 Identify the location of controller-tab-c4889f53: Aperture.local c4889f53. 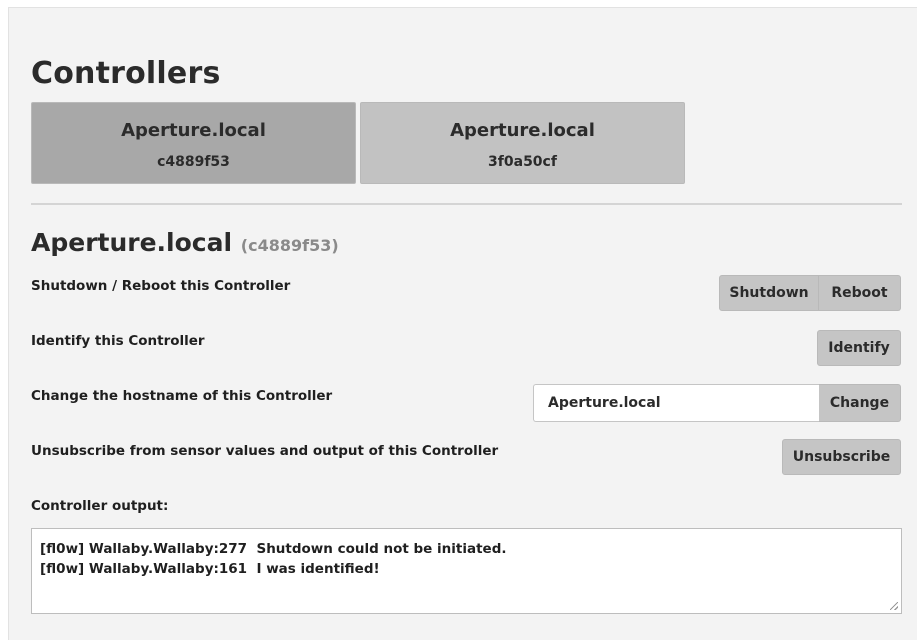
(193, 143).